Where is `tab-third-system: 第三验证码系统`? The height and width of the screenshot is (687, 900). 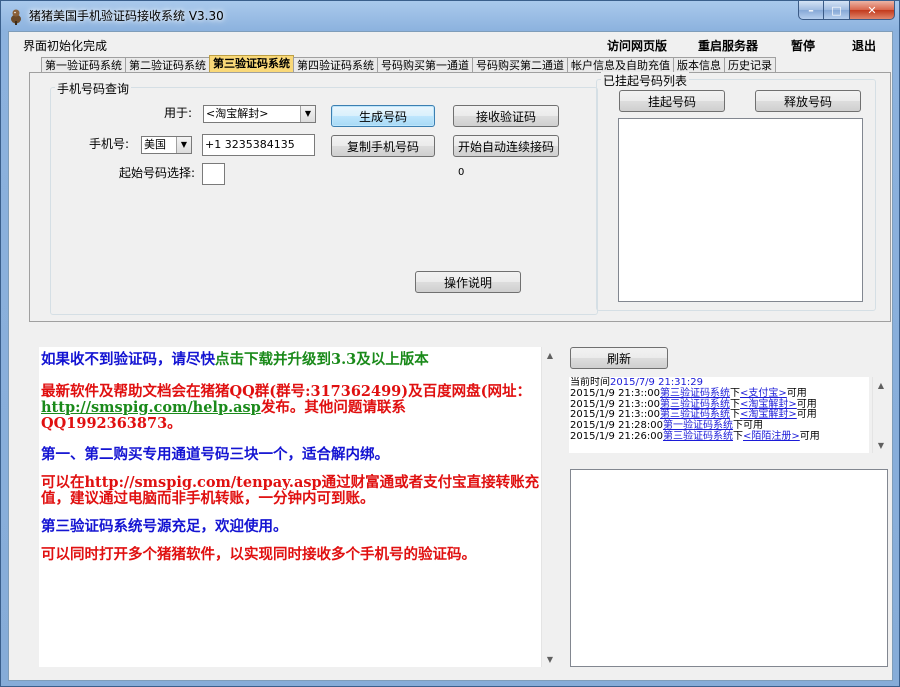
tab-third-system: 第三验证码系统 is located at coordinates (251, 64).